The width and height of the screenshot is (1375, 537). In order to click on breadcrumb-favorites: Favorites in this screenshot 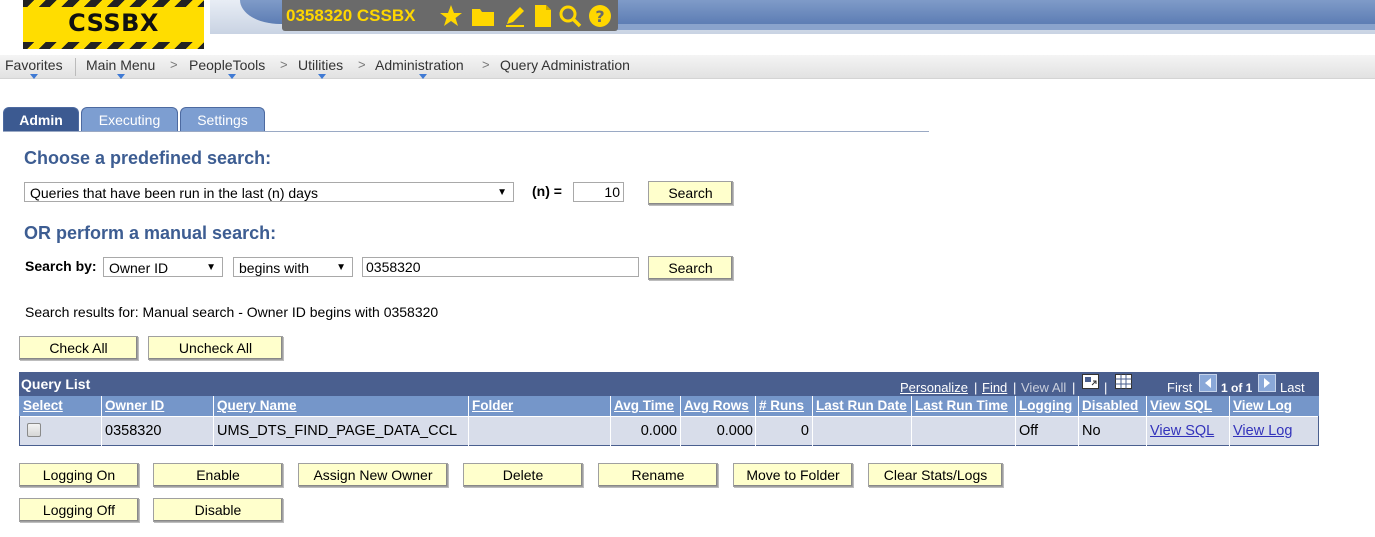, I will do `click(34, 65)`.